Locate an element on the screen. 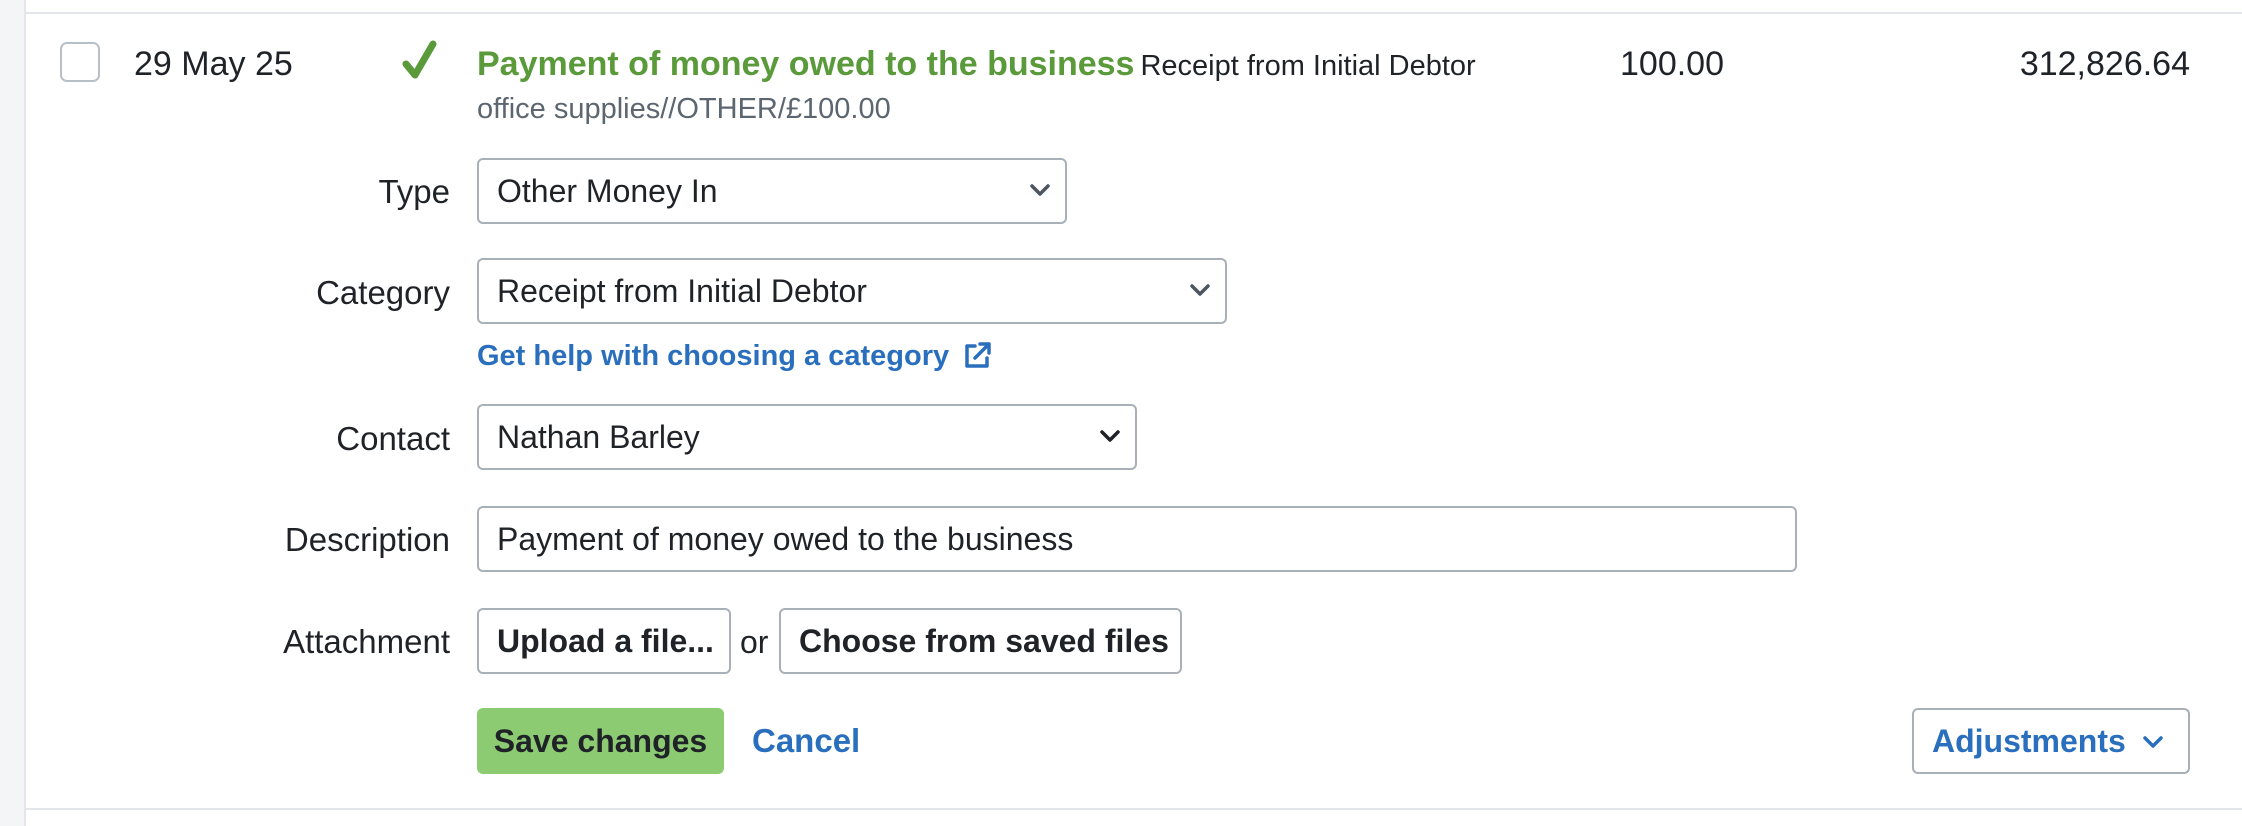 This screenshot has height=826, width=2242. description-label: Description is located at coordinates (367, 539).